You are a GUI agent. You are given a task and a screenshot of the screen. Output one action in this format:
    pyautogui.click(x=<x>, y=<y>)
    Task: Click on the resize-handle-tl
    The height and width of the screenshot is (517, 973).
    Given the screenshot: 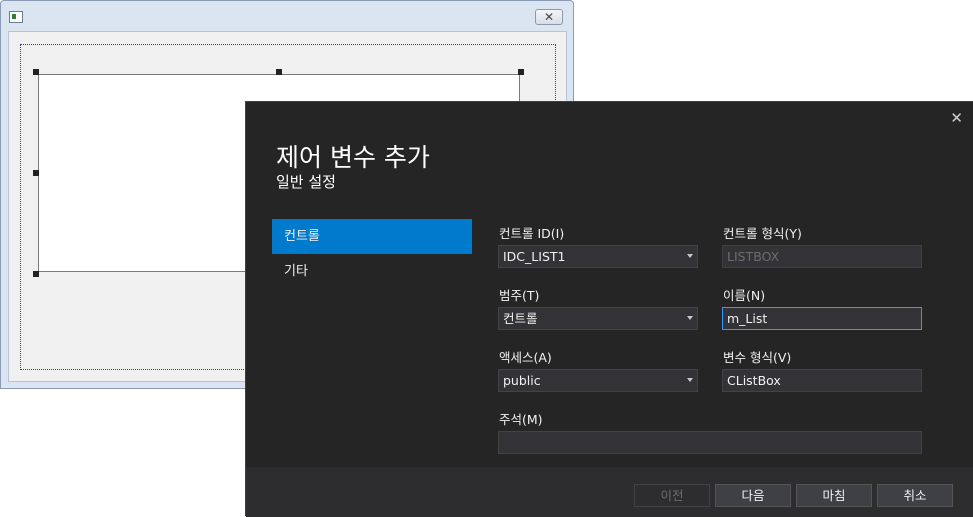 What is the action you would take?
    pyautogui.click(x=36, y=72)
    